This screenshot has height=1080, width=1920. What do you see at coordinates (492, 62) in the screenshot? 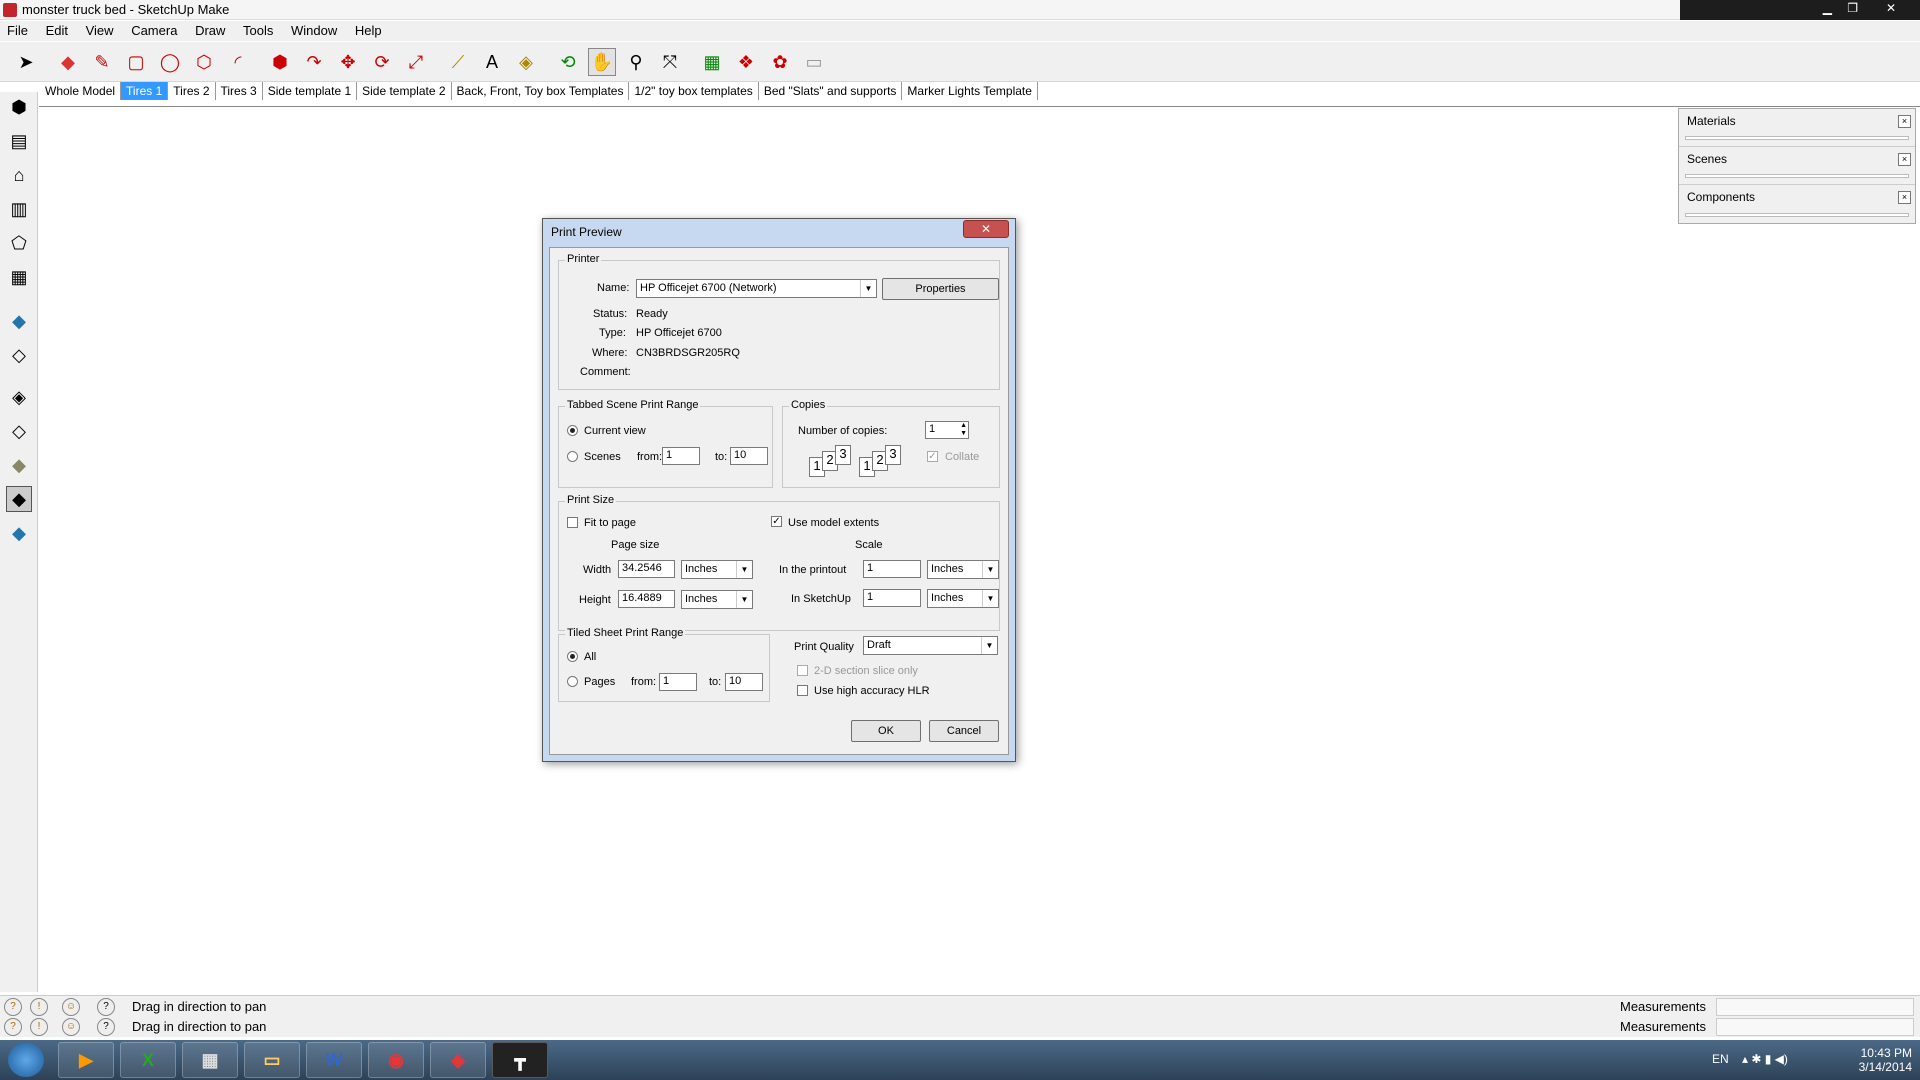
I see `text-label-icon: A` at bounding box center [492, 62].